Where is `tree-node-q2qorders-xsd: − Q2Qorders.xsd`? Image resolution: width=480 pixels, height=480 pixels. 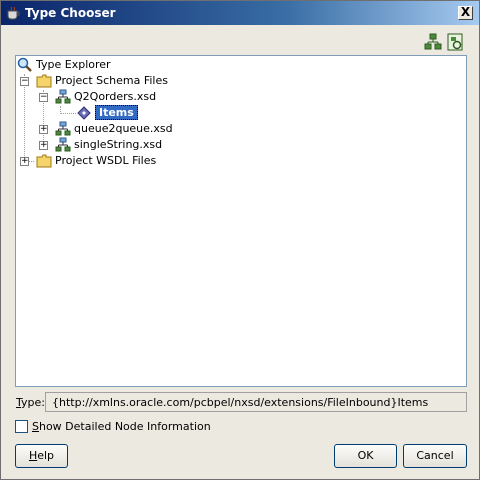
tree-node-q2qorders-xsd: − Q2Qorders.xsd is located at coordinates (116, 97).